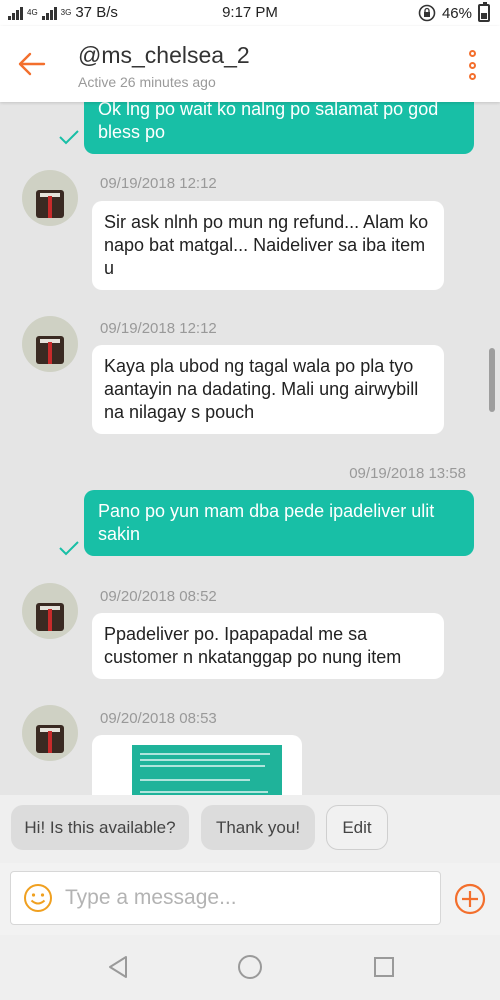 This screenshot has width=500, height=1000. Describe the element at coordinates (258, 827) in the screenshot. I see `quick-reply-thank-you: Thank you!` at that location.